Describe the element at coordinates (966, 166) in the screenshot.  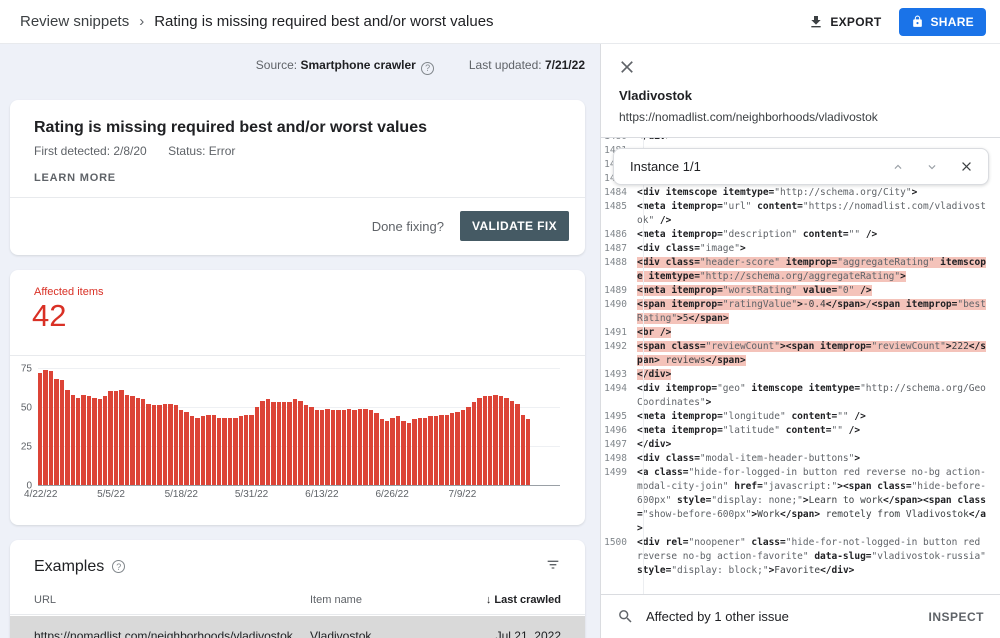
I see `close-instance-icon` at that location.